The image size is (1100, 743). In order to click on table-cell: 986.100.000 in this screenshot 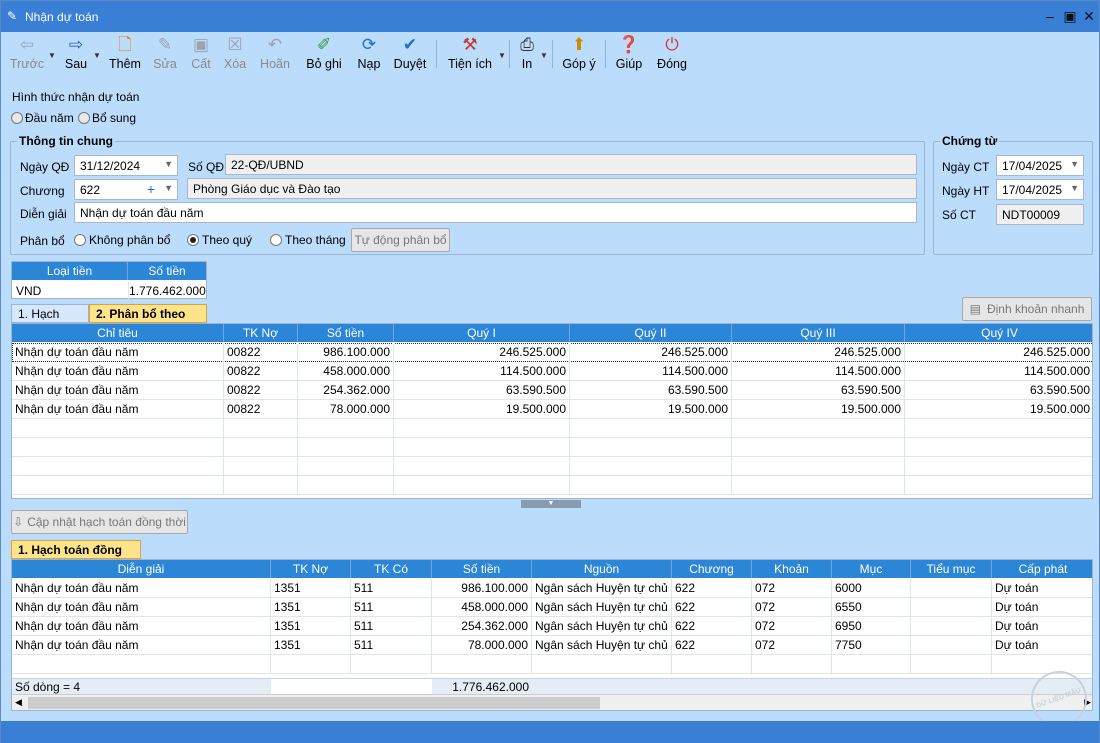, I will do `click(482, 588)`.